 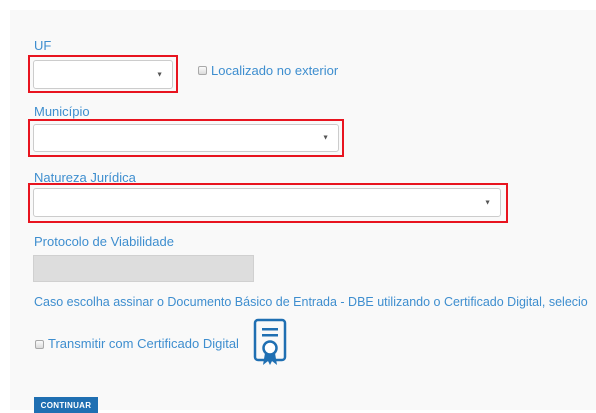 I want to click on natureza-highlight-box, so click(x=268, y=203).